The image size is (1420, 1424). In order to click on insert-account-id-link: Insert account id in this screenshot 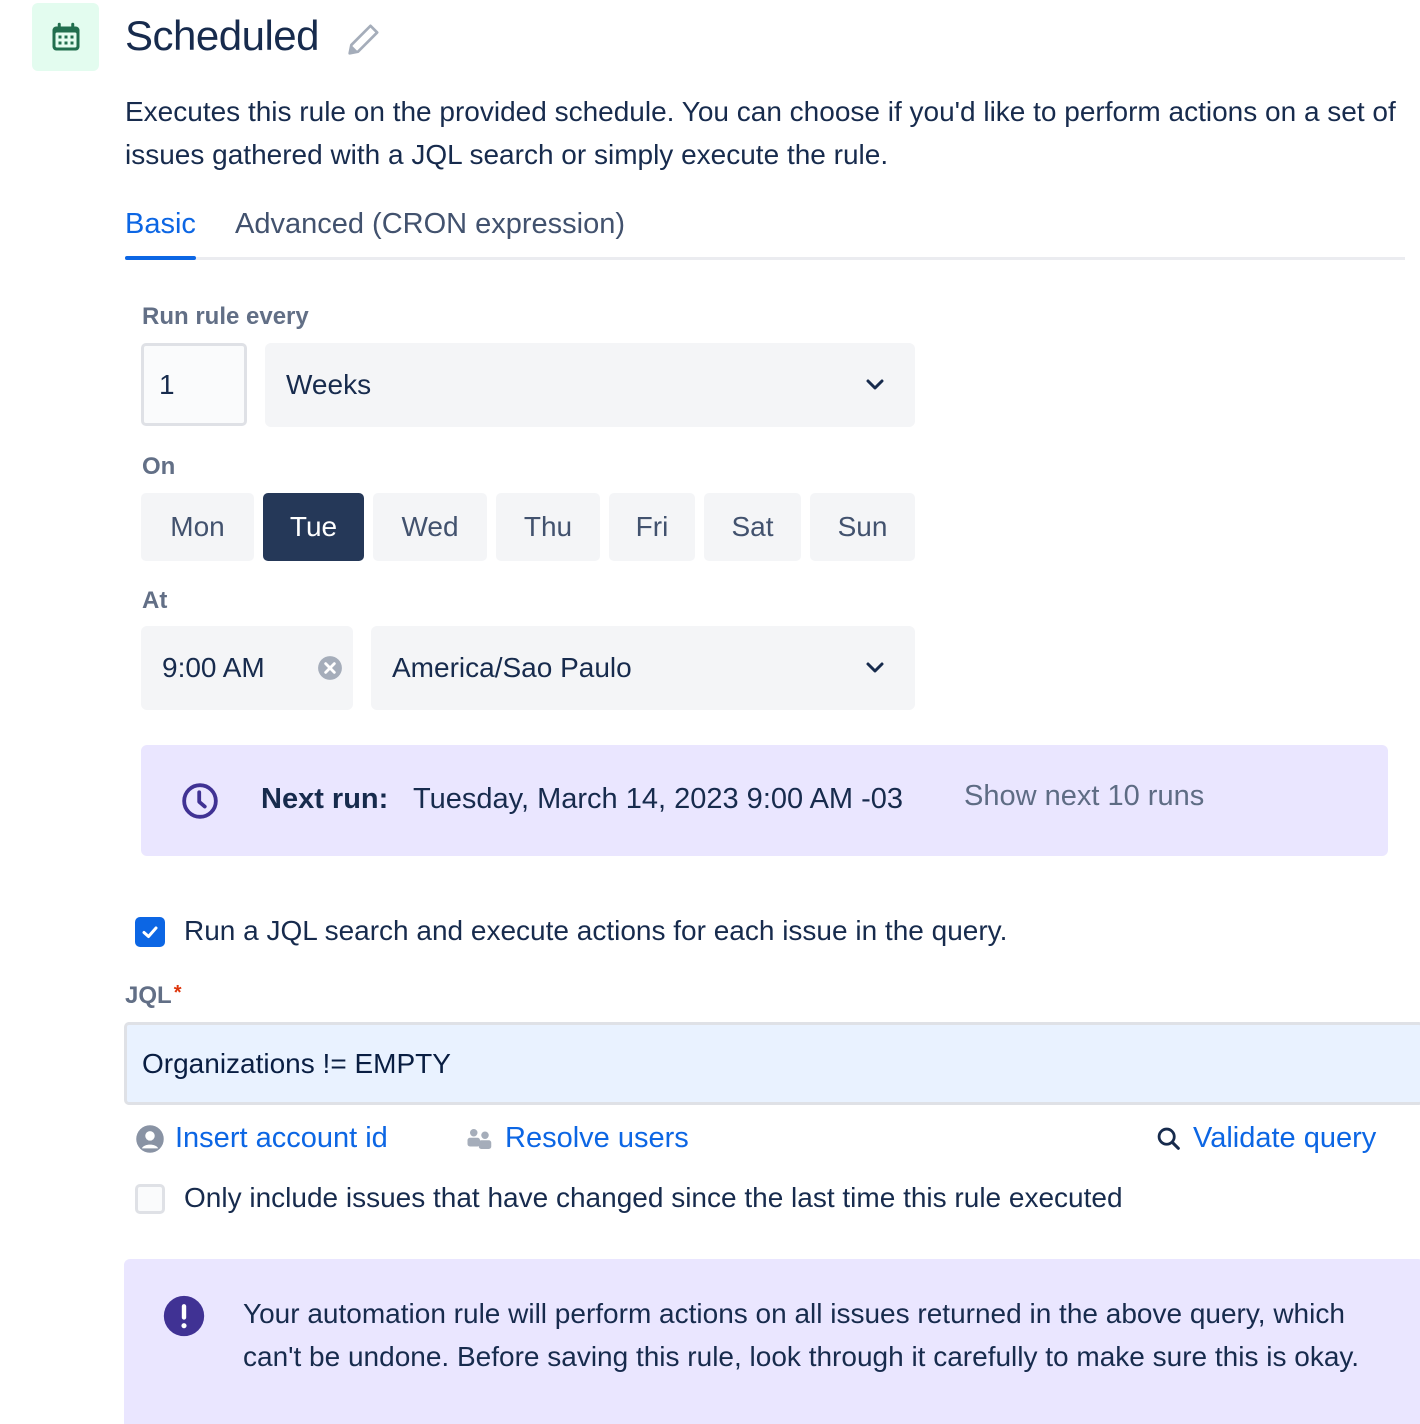, I will do `click(261, 1138)`.